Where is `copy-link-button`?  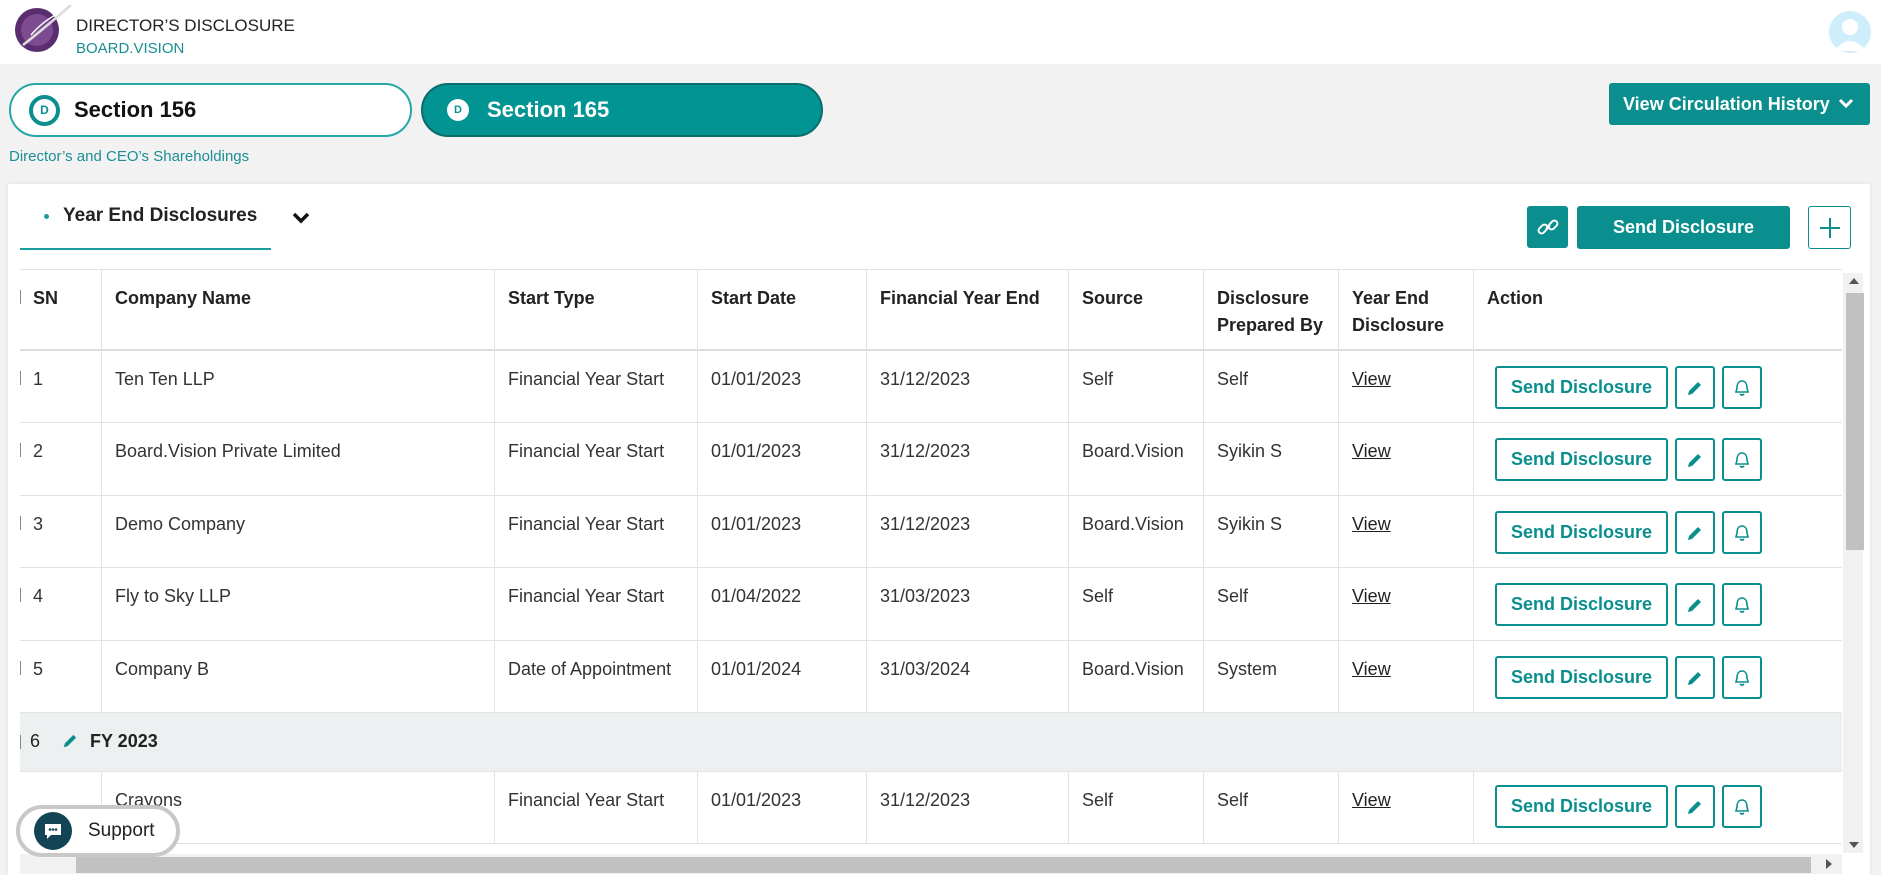
copy-link-button is located at coordinates (1547, 227).